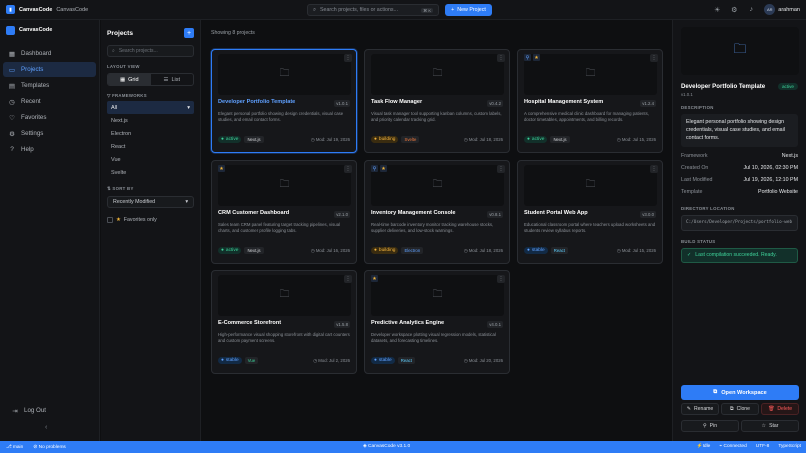 The height and width of the screenshot is (453, 806). What do you see at coordinates (49, 101) in the screenshot?
I see `sidebar-item-recent: ◷ Recent` at bounding box center [49, 101].